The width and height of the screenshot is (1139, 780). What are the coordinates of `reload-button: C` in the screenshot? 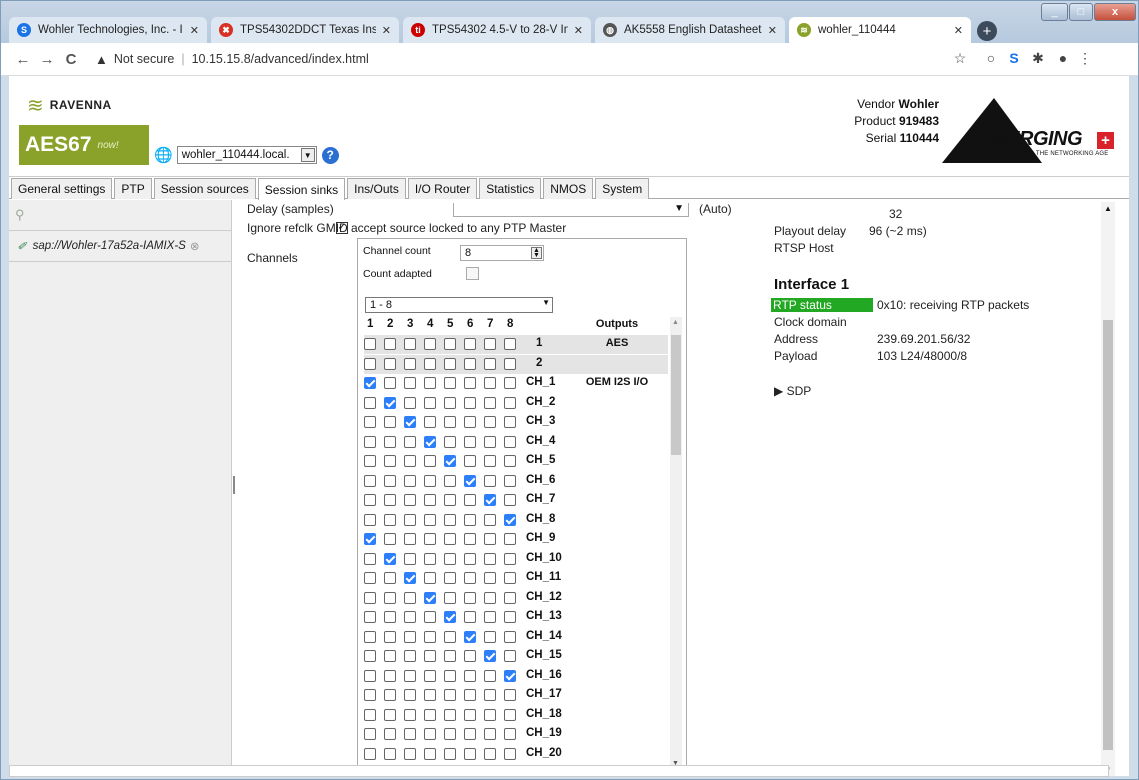 It's located at (71, 59).